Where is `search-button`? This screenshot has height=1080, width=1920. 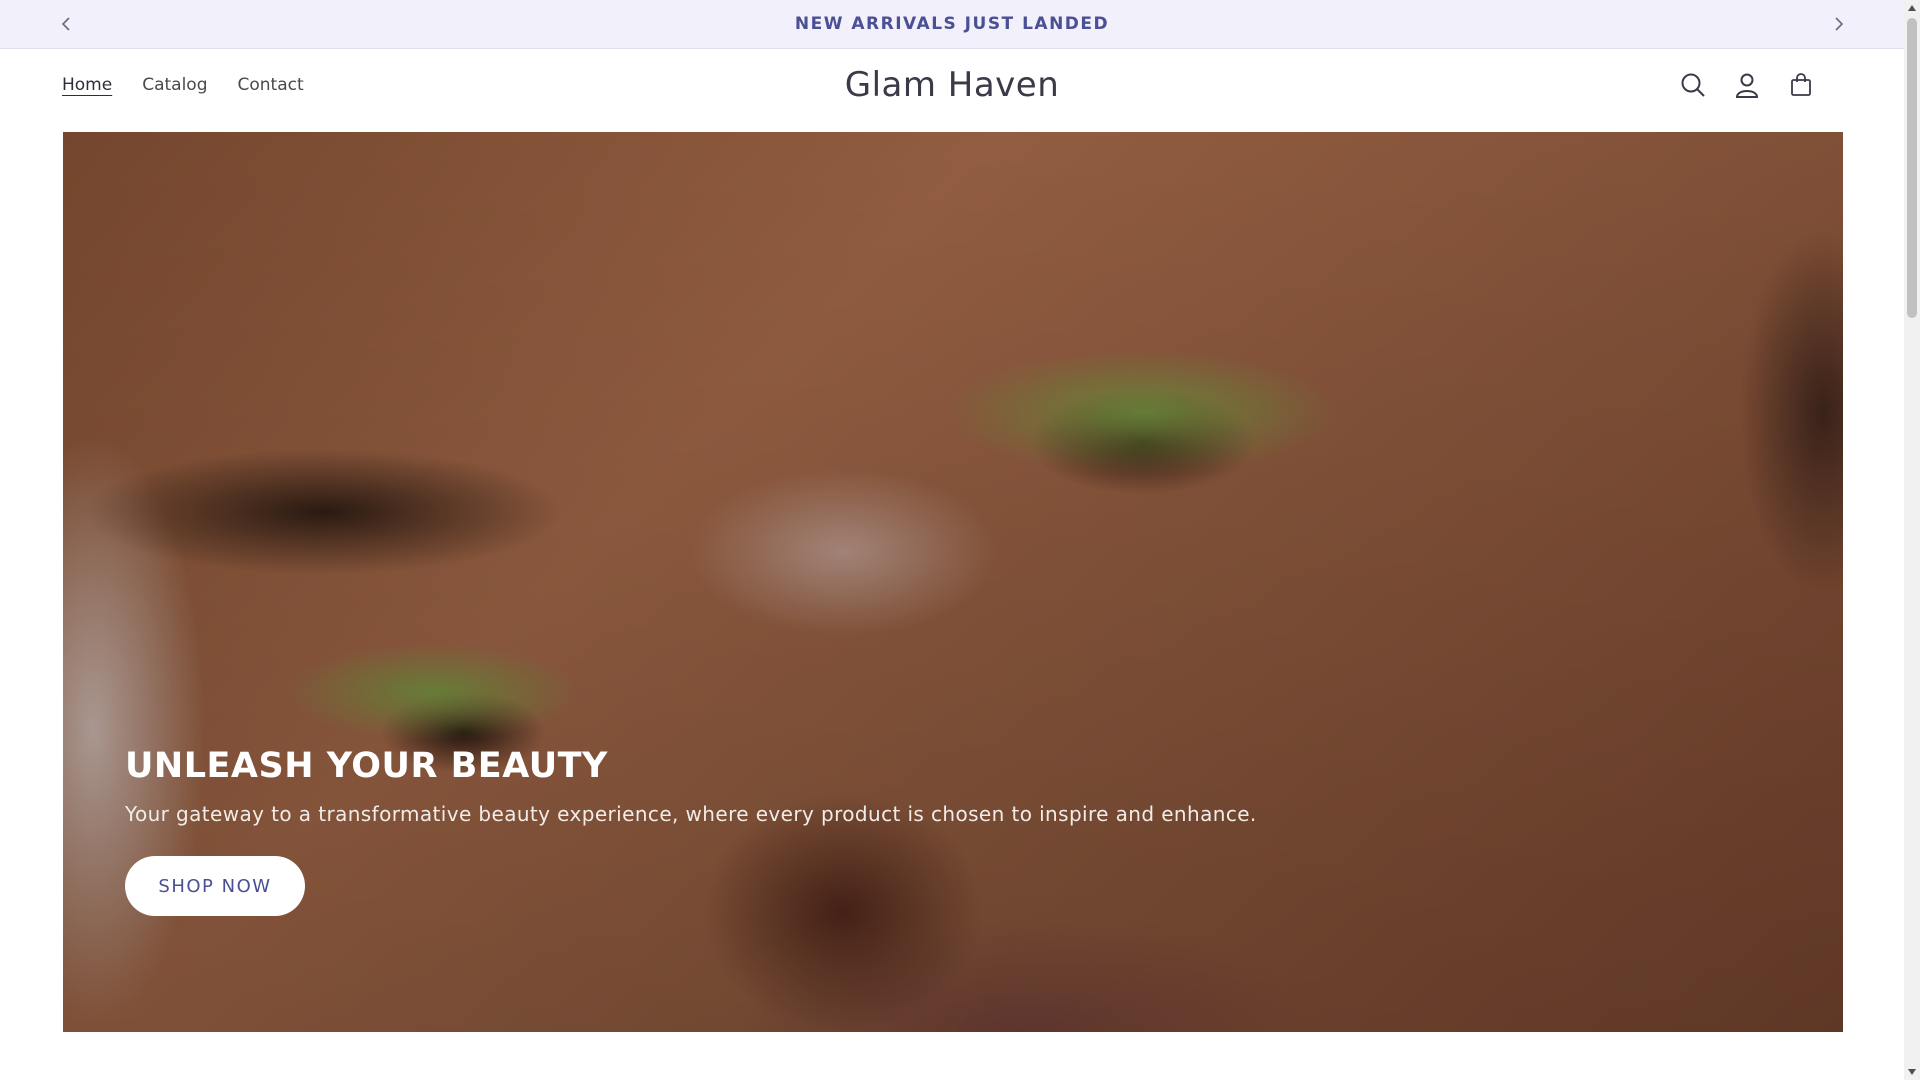
search-button is located at coordinates (1693, 85).